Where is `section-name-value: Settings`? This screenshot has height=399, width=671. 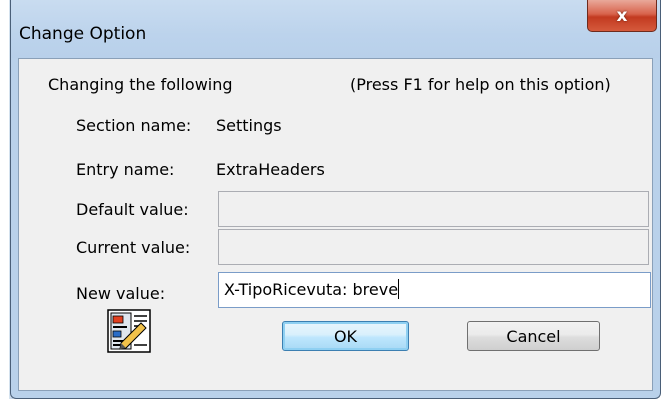 section-name-value: Settings is located at coordinates (249, 125).